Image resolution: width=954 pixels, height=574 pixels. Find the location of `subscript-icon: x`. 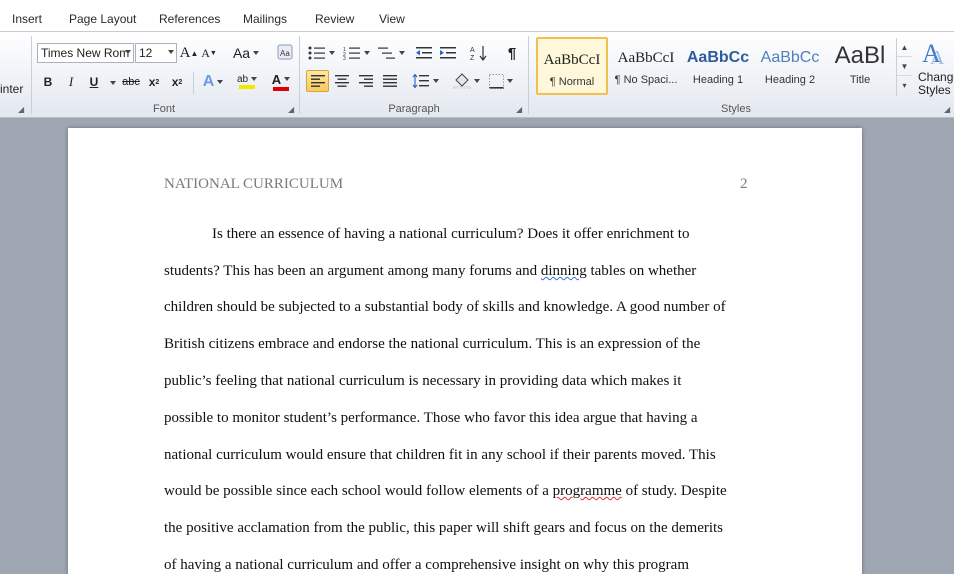

subscript-icon: x is located at coordinates (152, 82).